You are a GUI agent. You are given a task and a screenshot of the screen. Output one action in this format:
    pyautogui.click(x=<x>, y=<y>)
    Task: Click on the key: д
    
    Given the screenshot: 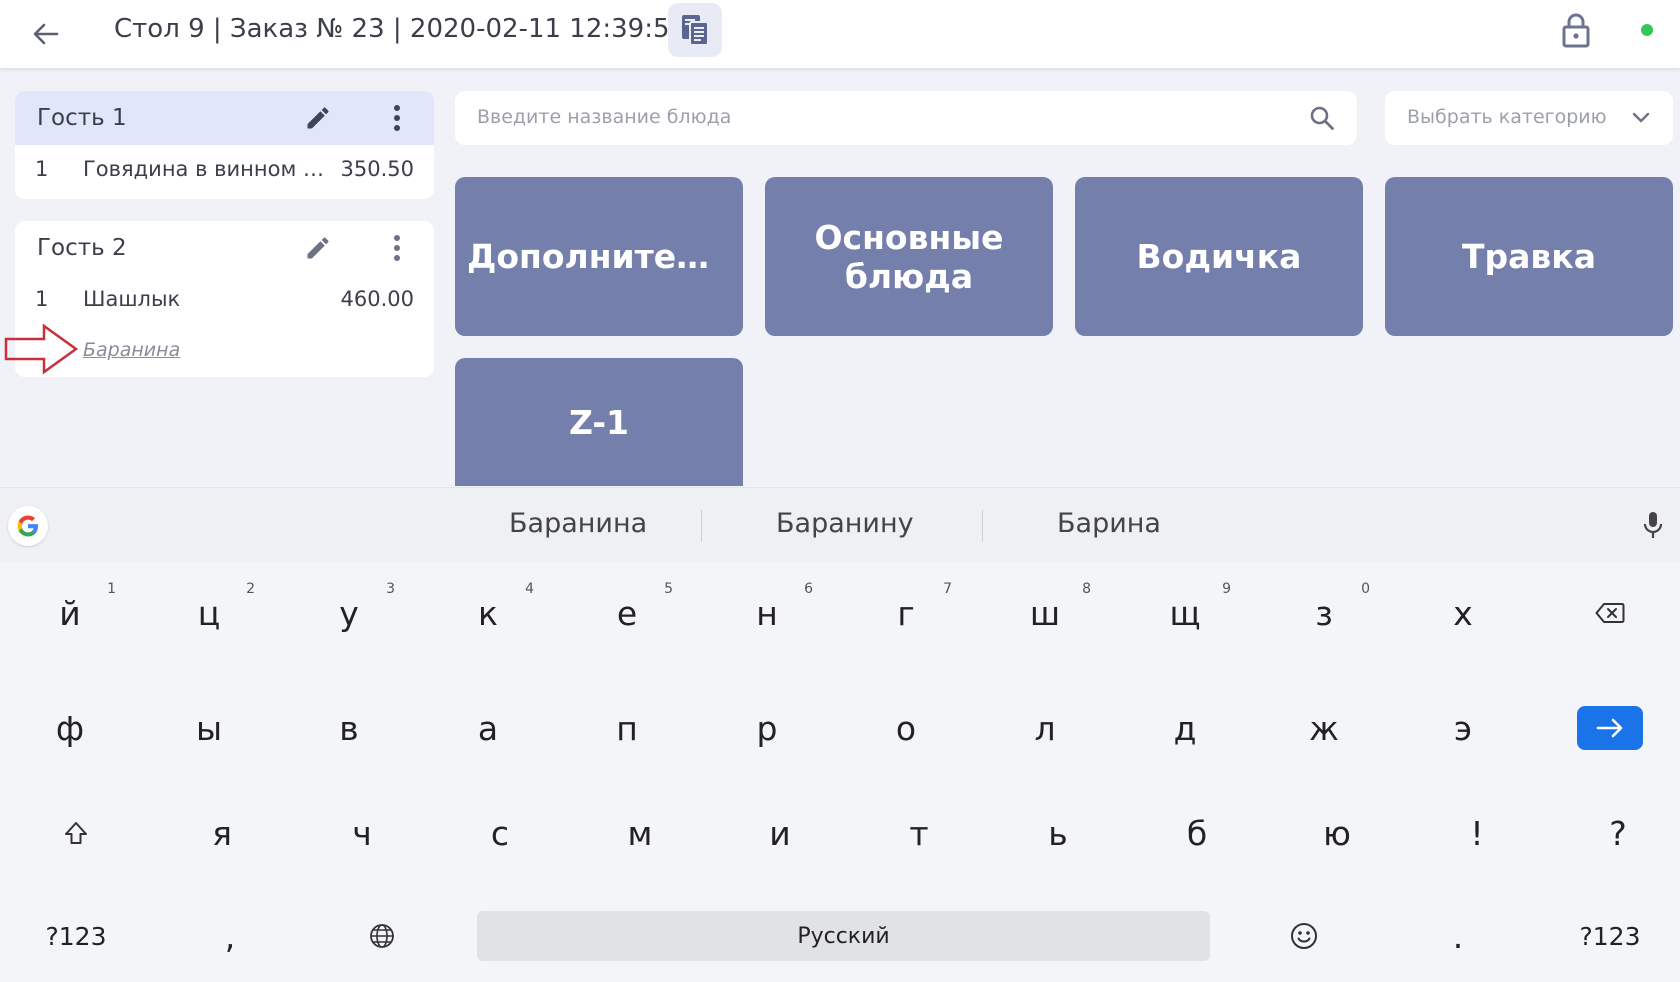 What is the action you would take?
    pyautogui.click(x=1185, y=728)
    